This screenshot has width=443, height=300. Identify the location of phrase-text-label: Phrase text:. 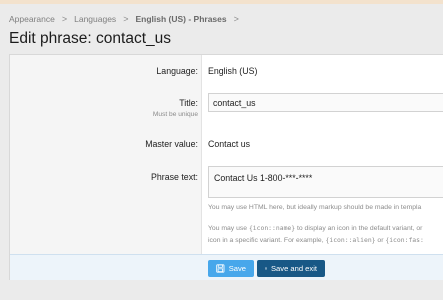
(174, 177).